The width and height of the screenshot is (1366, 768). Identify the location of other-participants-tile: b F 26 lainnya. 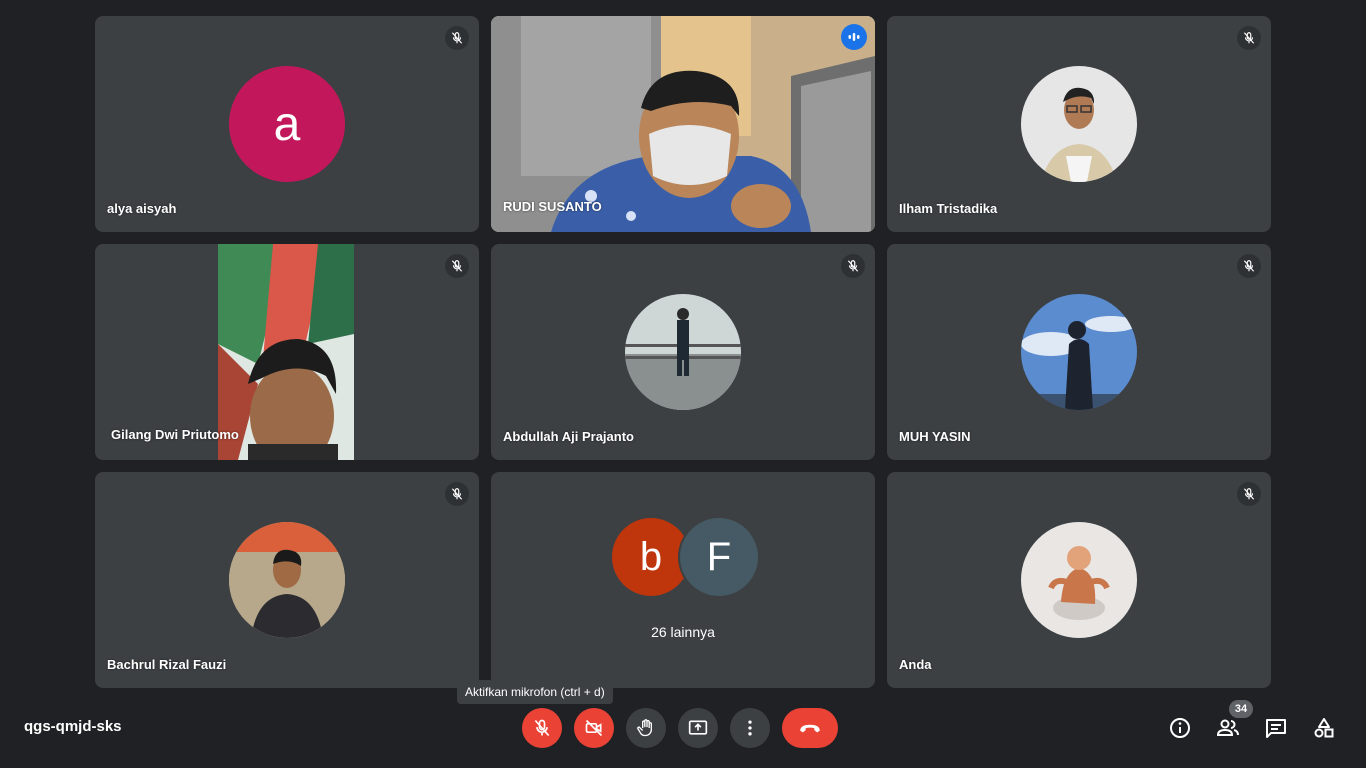
(683, 580).